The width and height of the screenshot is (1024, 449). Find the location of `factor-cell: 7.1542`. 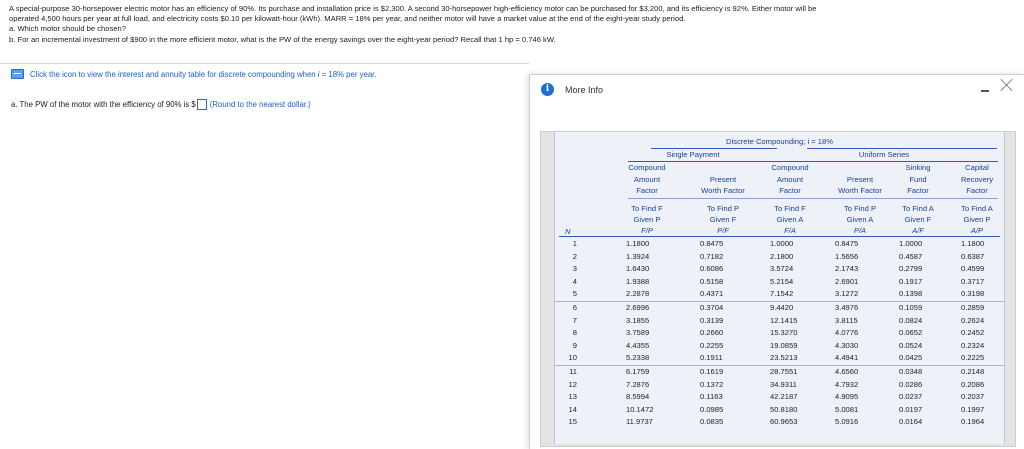

factor-cell: 7.1542 is located at coordinates (782, 294).